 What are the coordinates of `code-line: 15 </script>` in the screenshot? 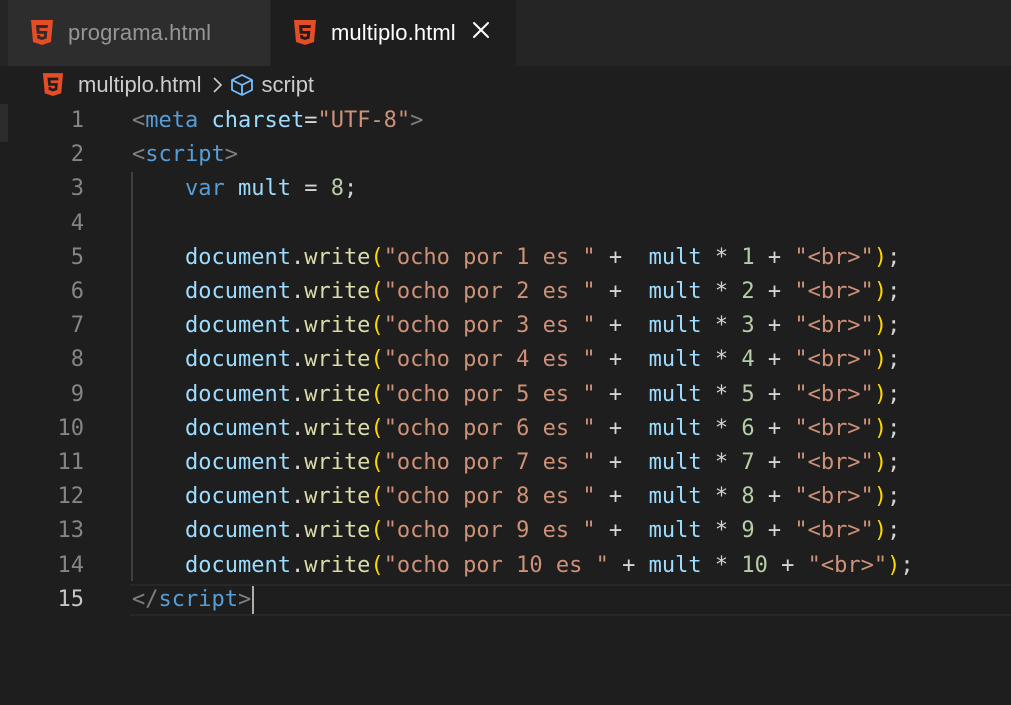 It's located at (505, 600).